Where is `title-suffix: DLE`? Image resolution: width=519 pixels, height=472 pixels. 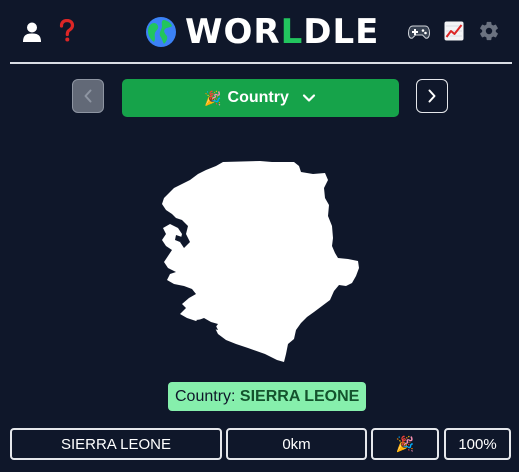
title-suffix: DLE is located at coordinates (341, 32).